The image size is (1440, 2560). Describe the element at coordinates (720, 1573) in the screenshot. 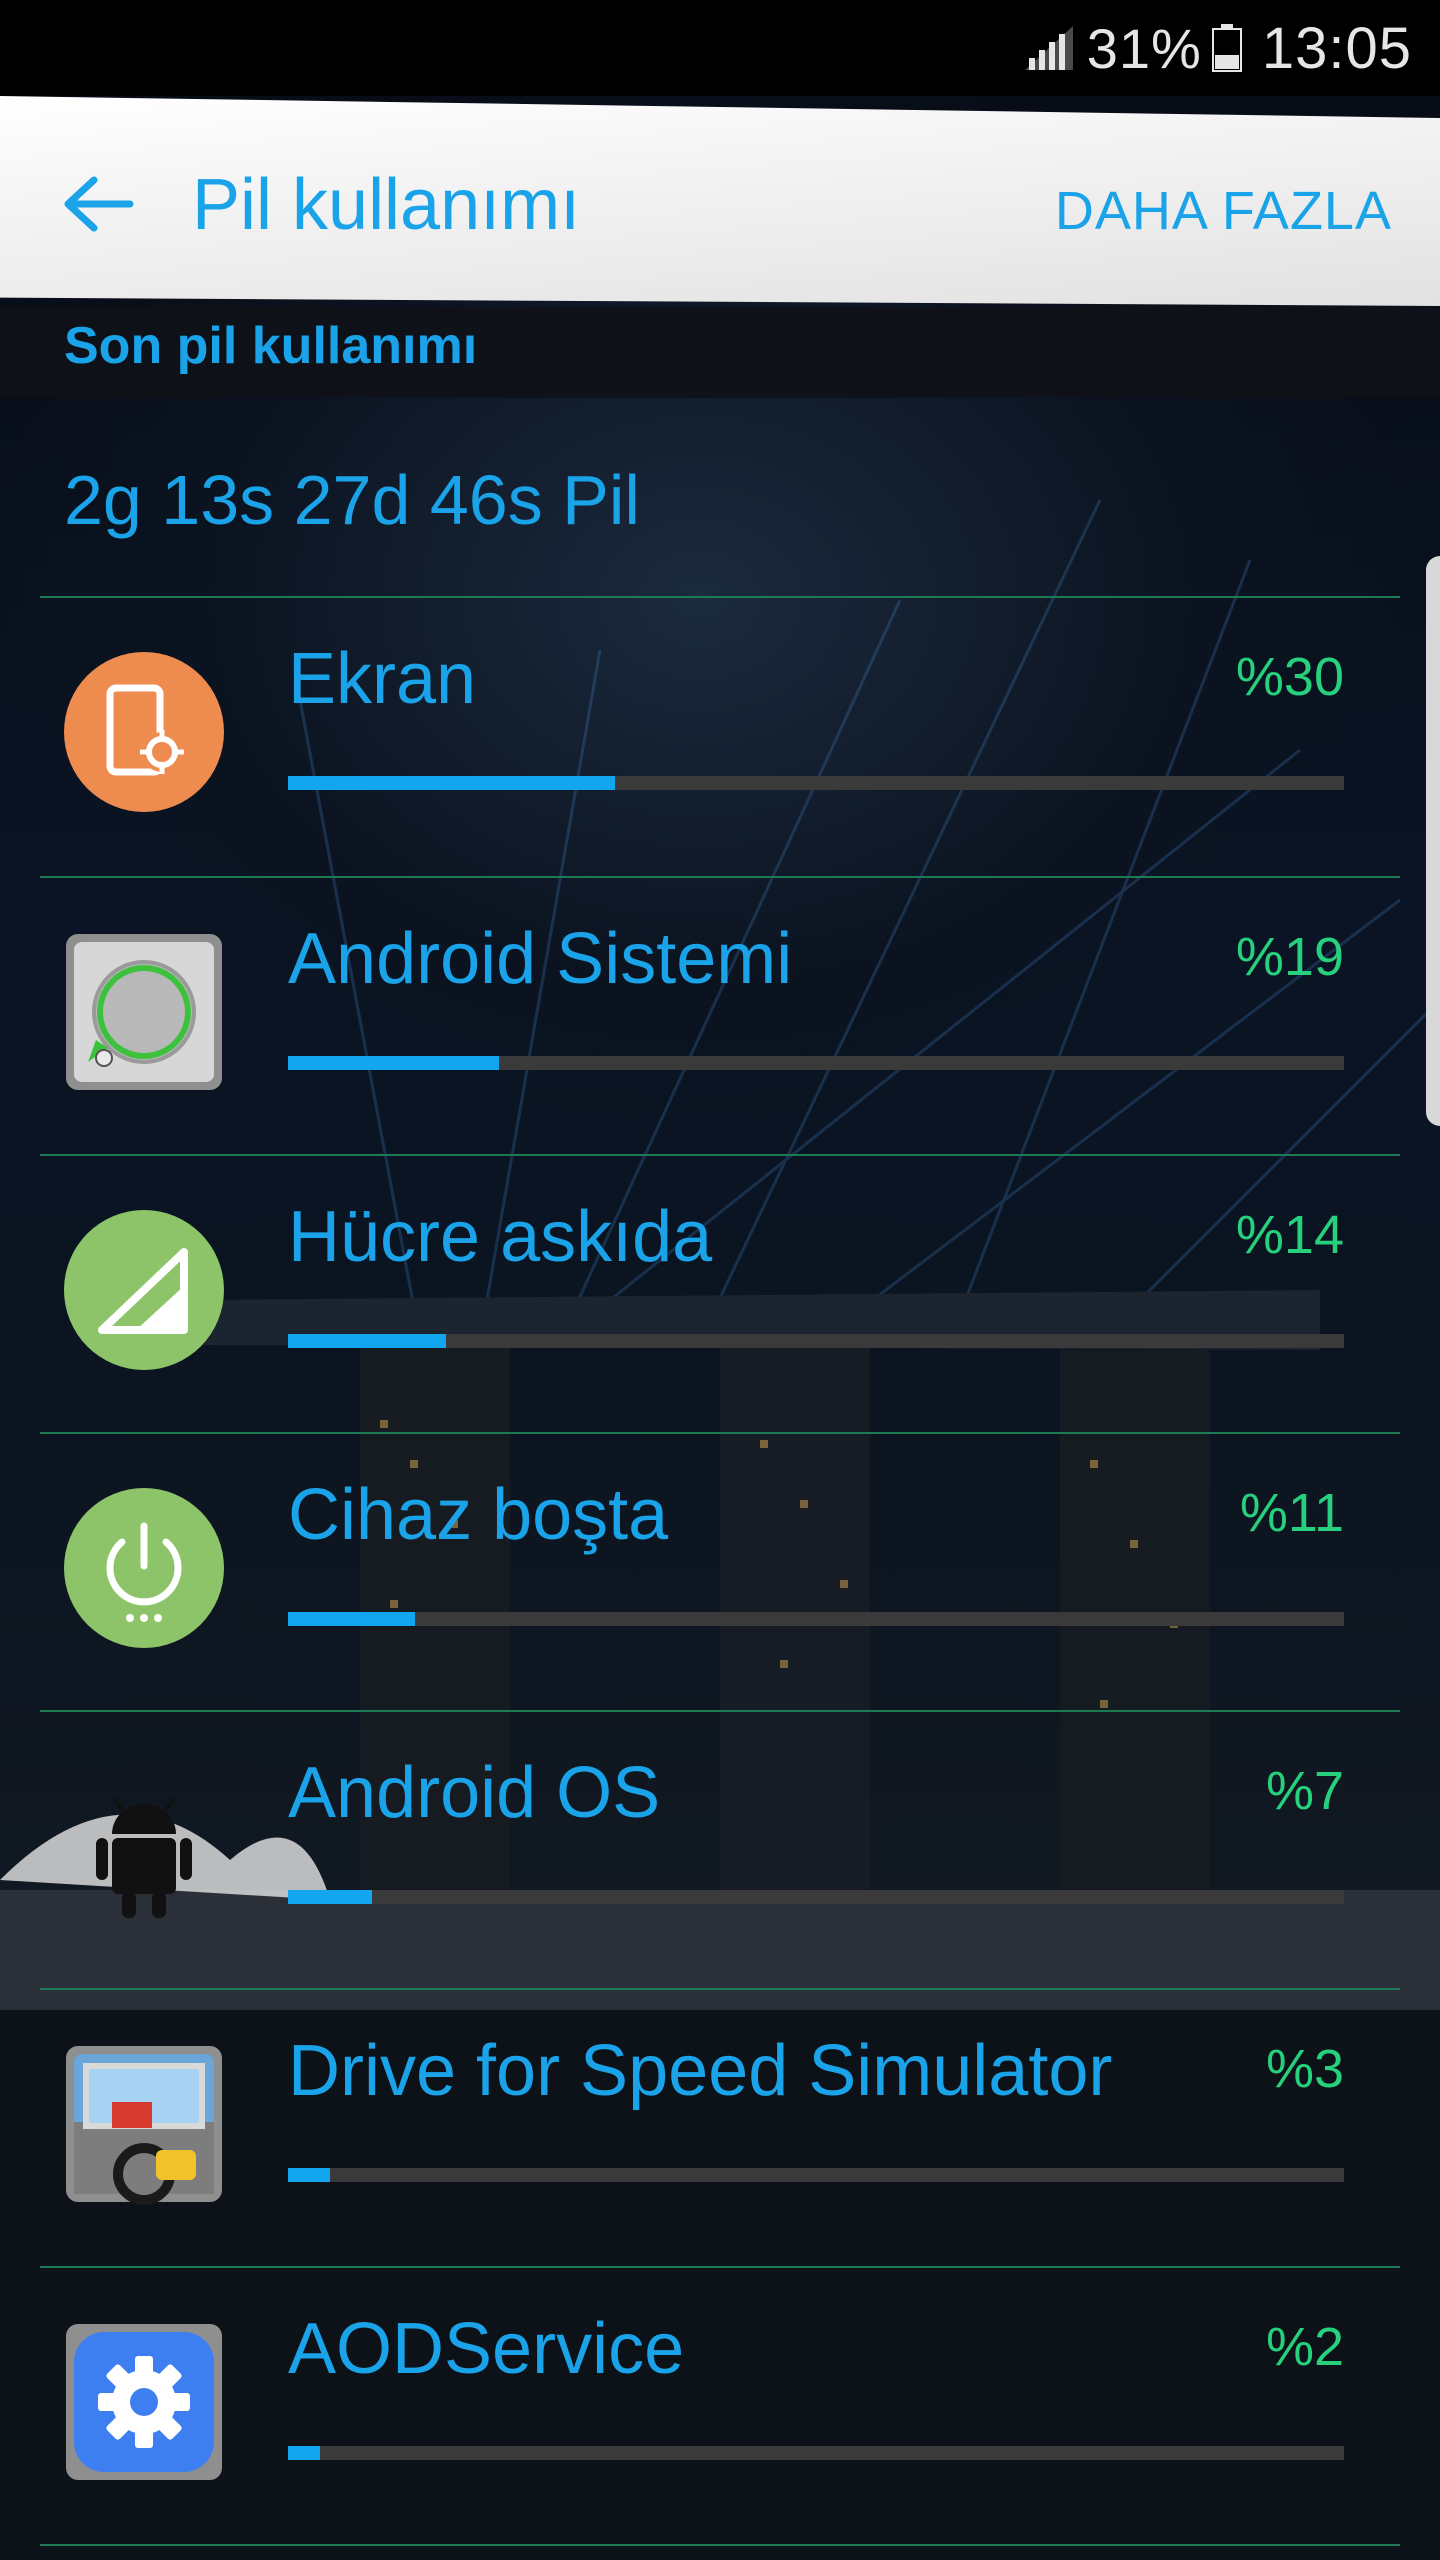

I see `usage-row-cihaz-bosta: Cihaz boşta %11` at that location.